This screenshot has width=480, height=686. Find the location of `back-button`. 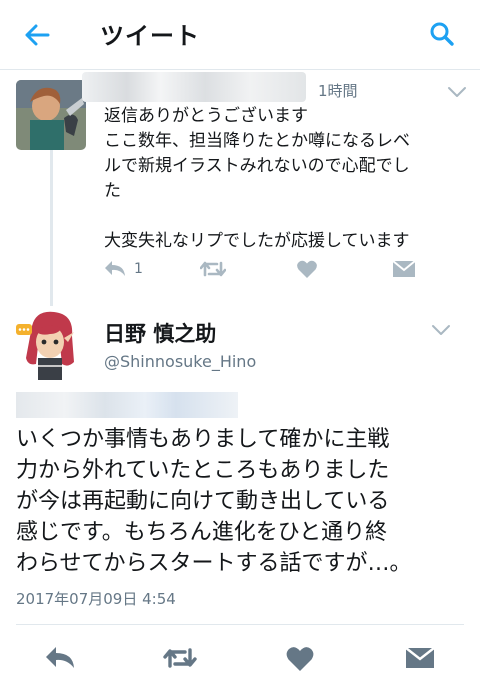

back-button is located at coordinates (37, 35).